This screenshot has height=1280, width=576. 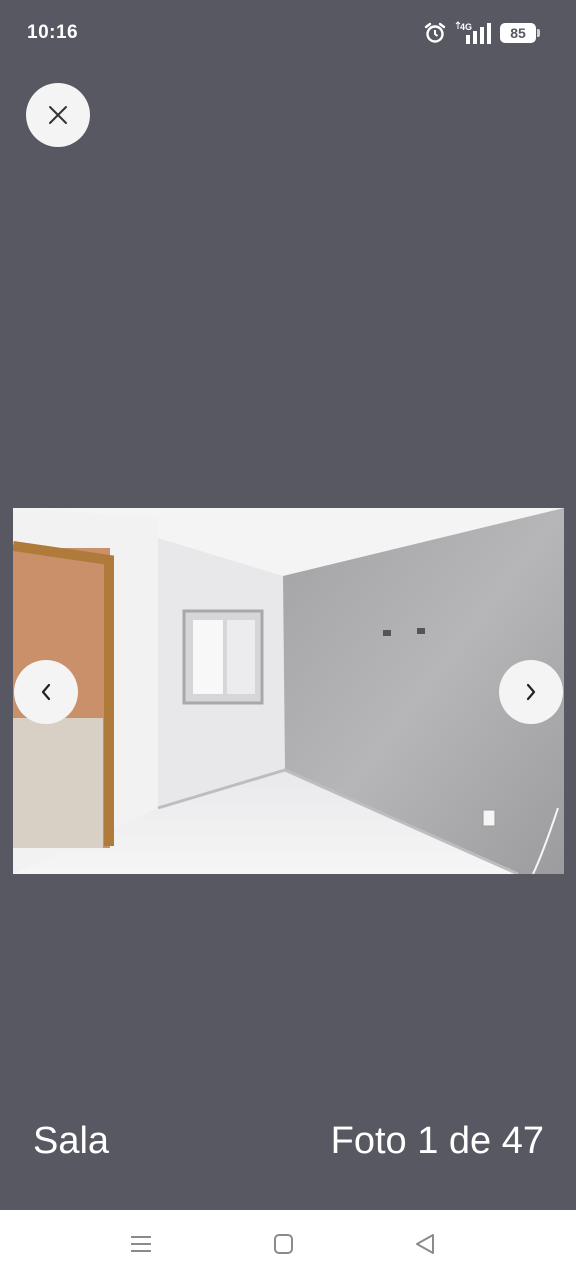 I want to click on back-icon, so click(x=425, y=1244).